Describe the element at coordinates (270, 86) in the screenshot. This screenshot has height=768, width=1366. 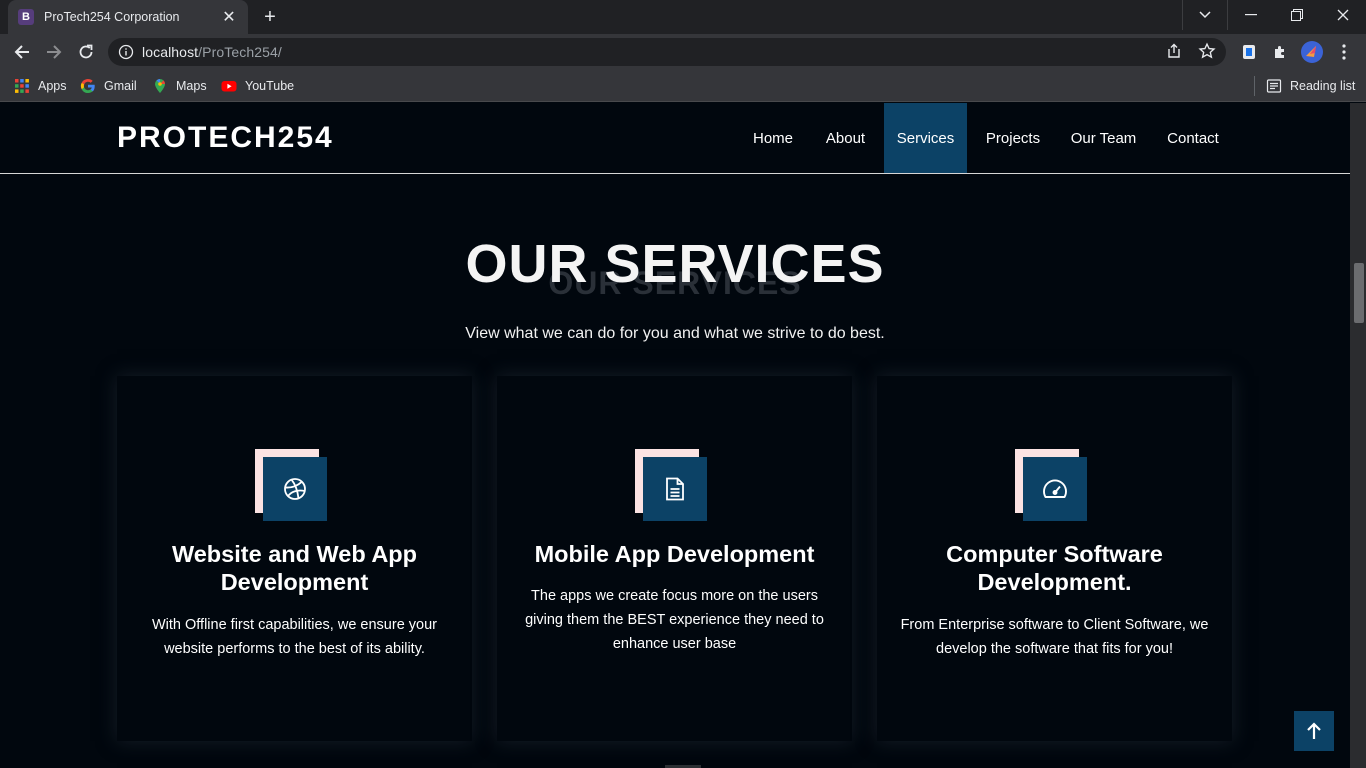
I see `bookmark-label: YouTube` at that location.